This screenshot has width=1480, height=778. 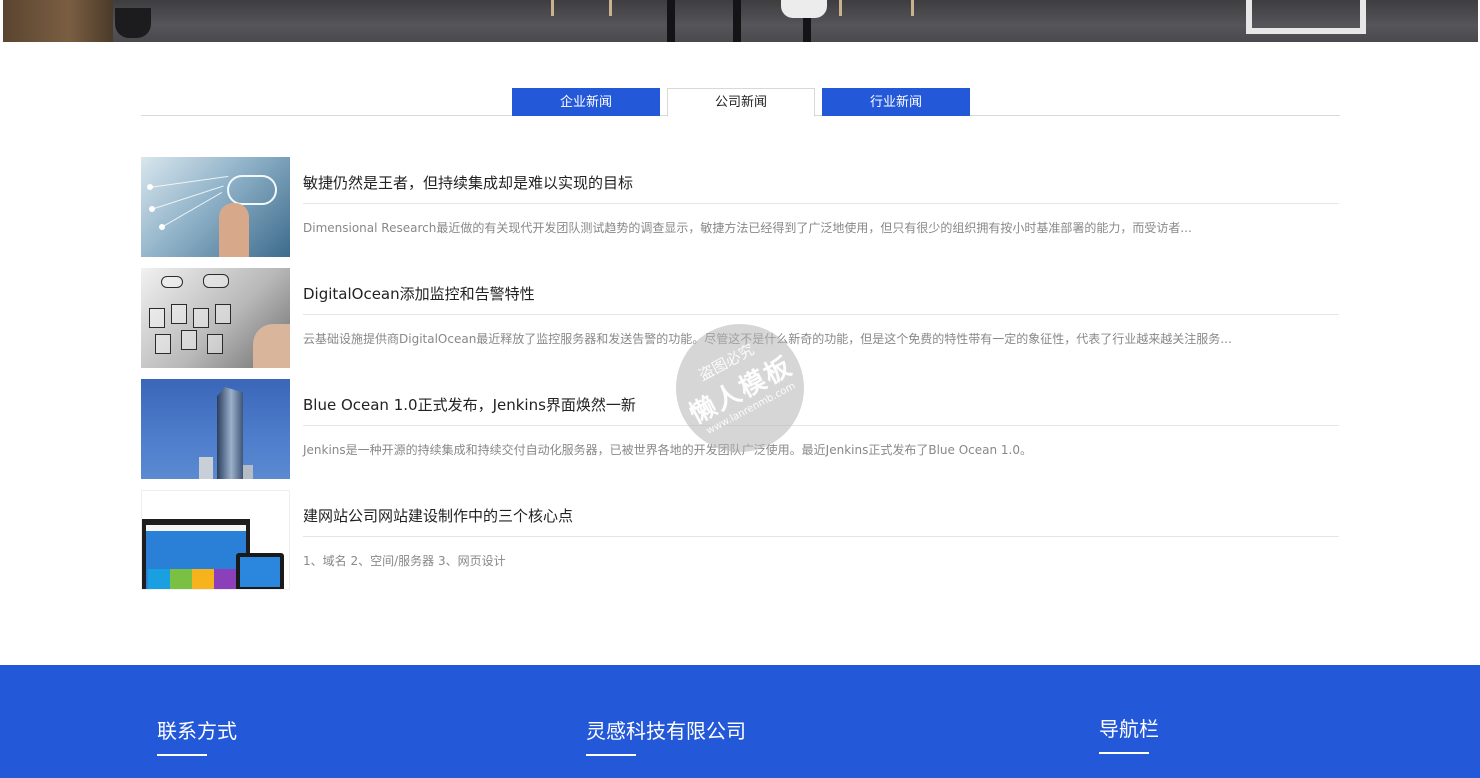 What do you see at coordinates (404, 561) in the screenshot?
I see `news-description: 1、域名 2、空间/服务器 3、网页设计` at bounding box center [404, 561].